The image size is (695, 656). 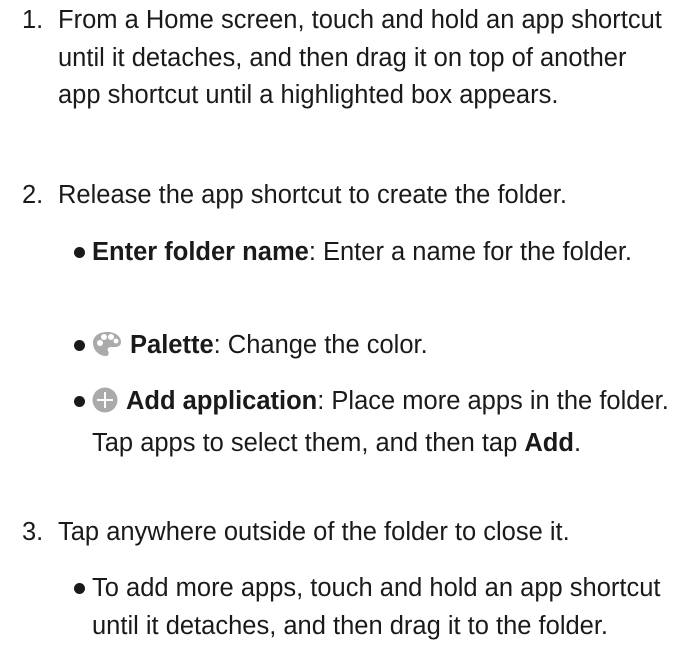 What do you see at coordinates (549, 442) in the screenshot?
I see `add-label: Add` at bounding box center [549, 442].